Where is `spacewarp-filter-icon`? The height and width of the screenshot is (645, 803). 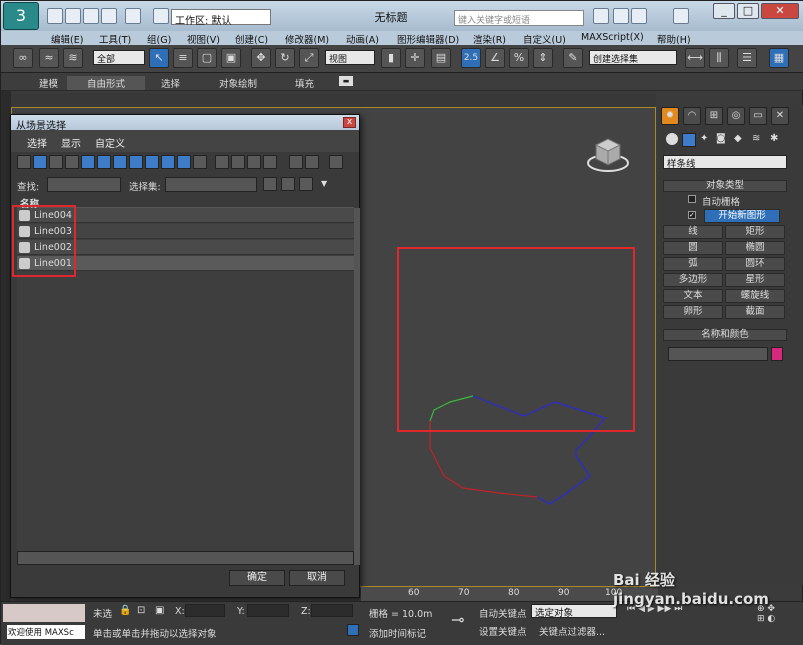 spacewarp-filter-icon is located at coordinates (104, 162).